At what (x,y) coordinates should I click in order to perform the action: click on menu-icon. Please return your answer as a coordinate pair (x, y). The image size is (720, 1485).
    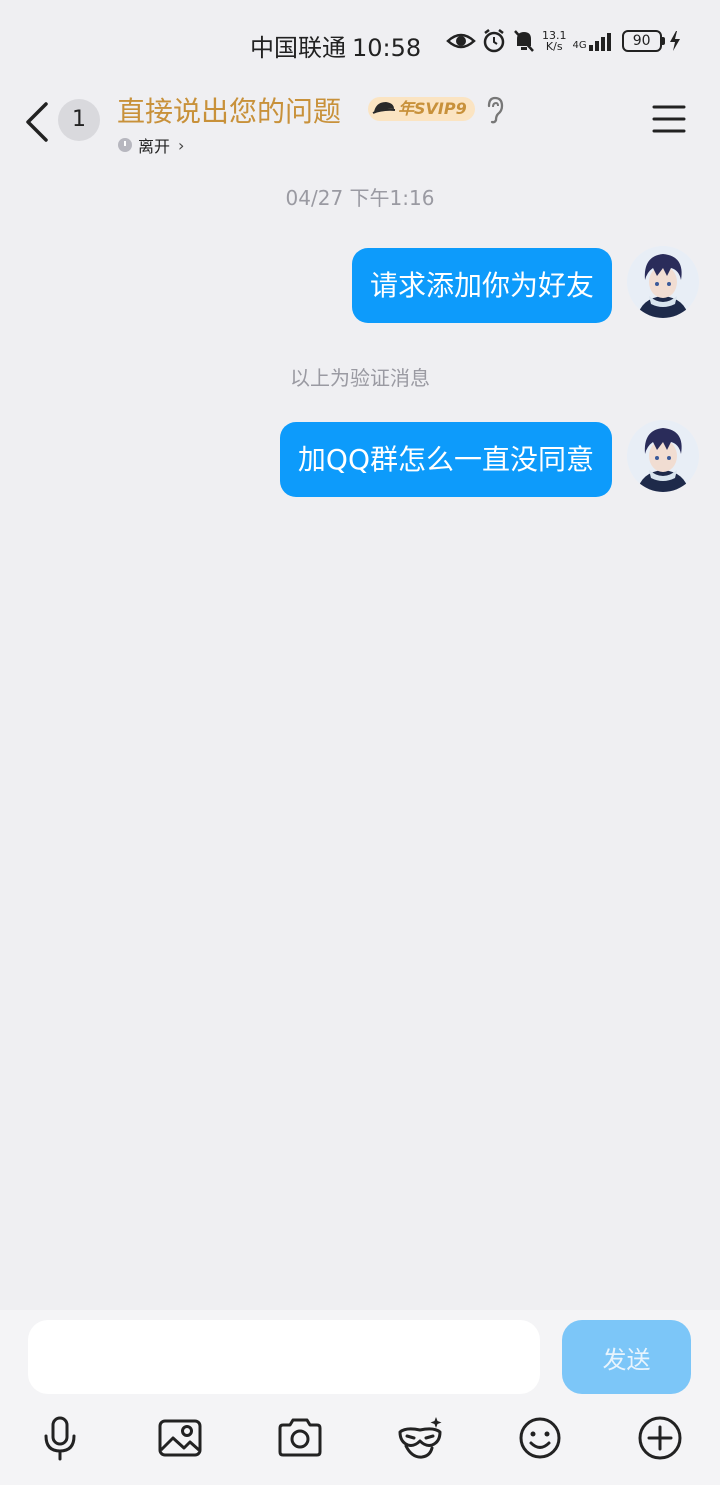
    Looking at the image, I should click on (669, 119).